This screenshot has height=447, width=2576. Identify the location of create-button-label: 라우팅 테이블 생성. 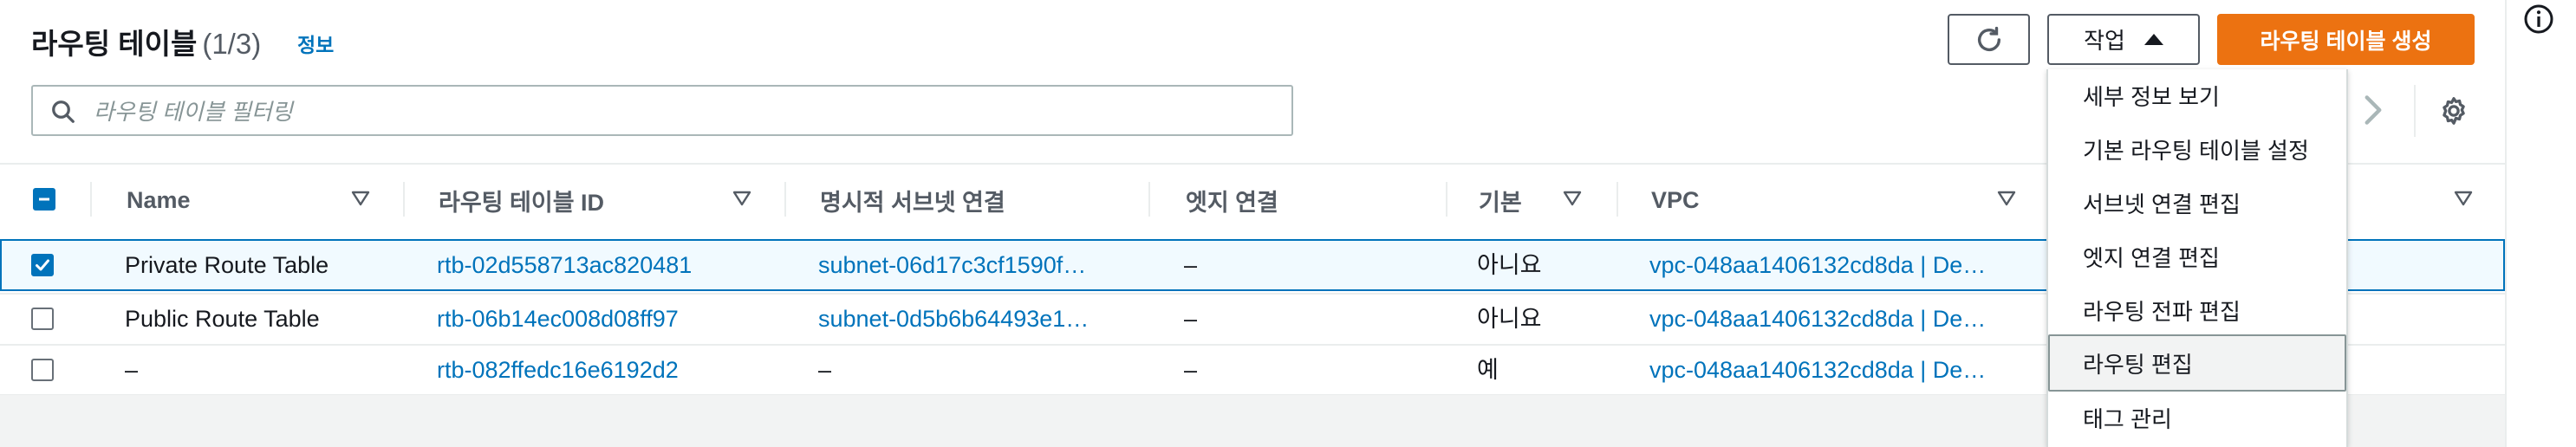
(2346, 41).